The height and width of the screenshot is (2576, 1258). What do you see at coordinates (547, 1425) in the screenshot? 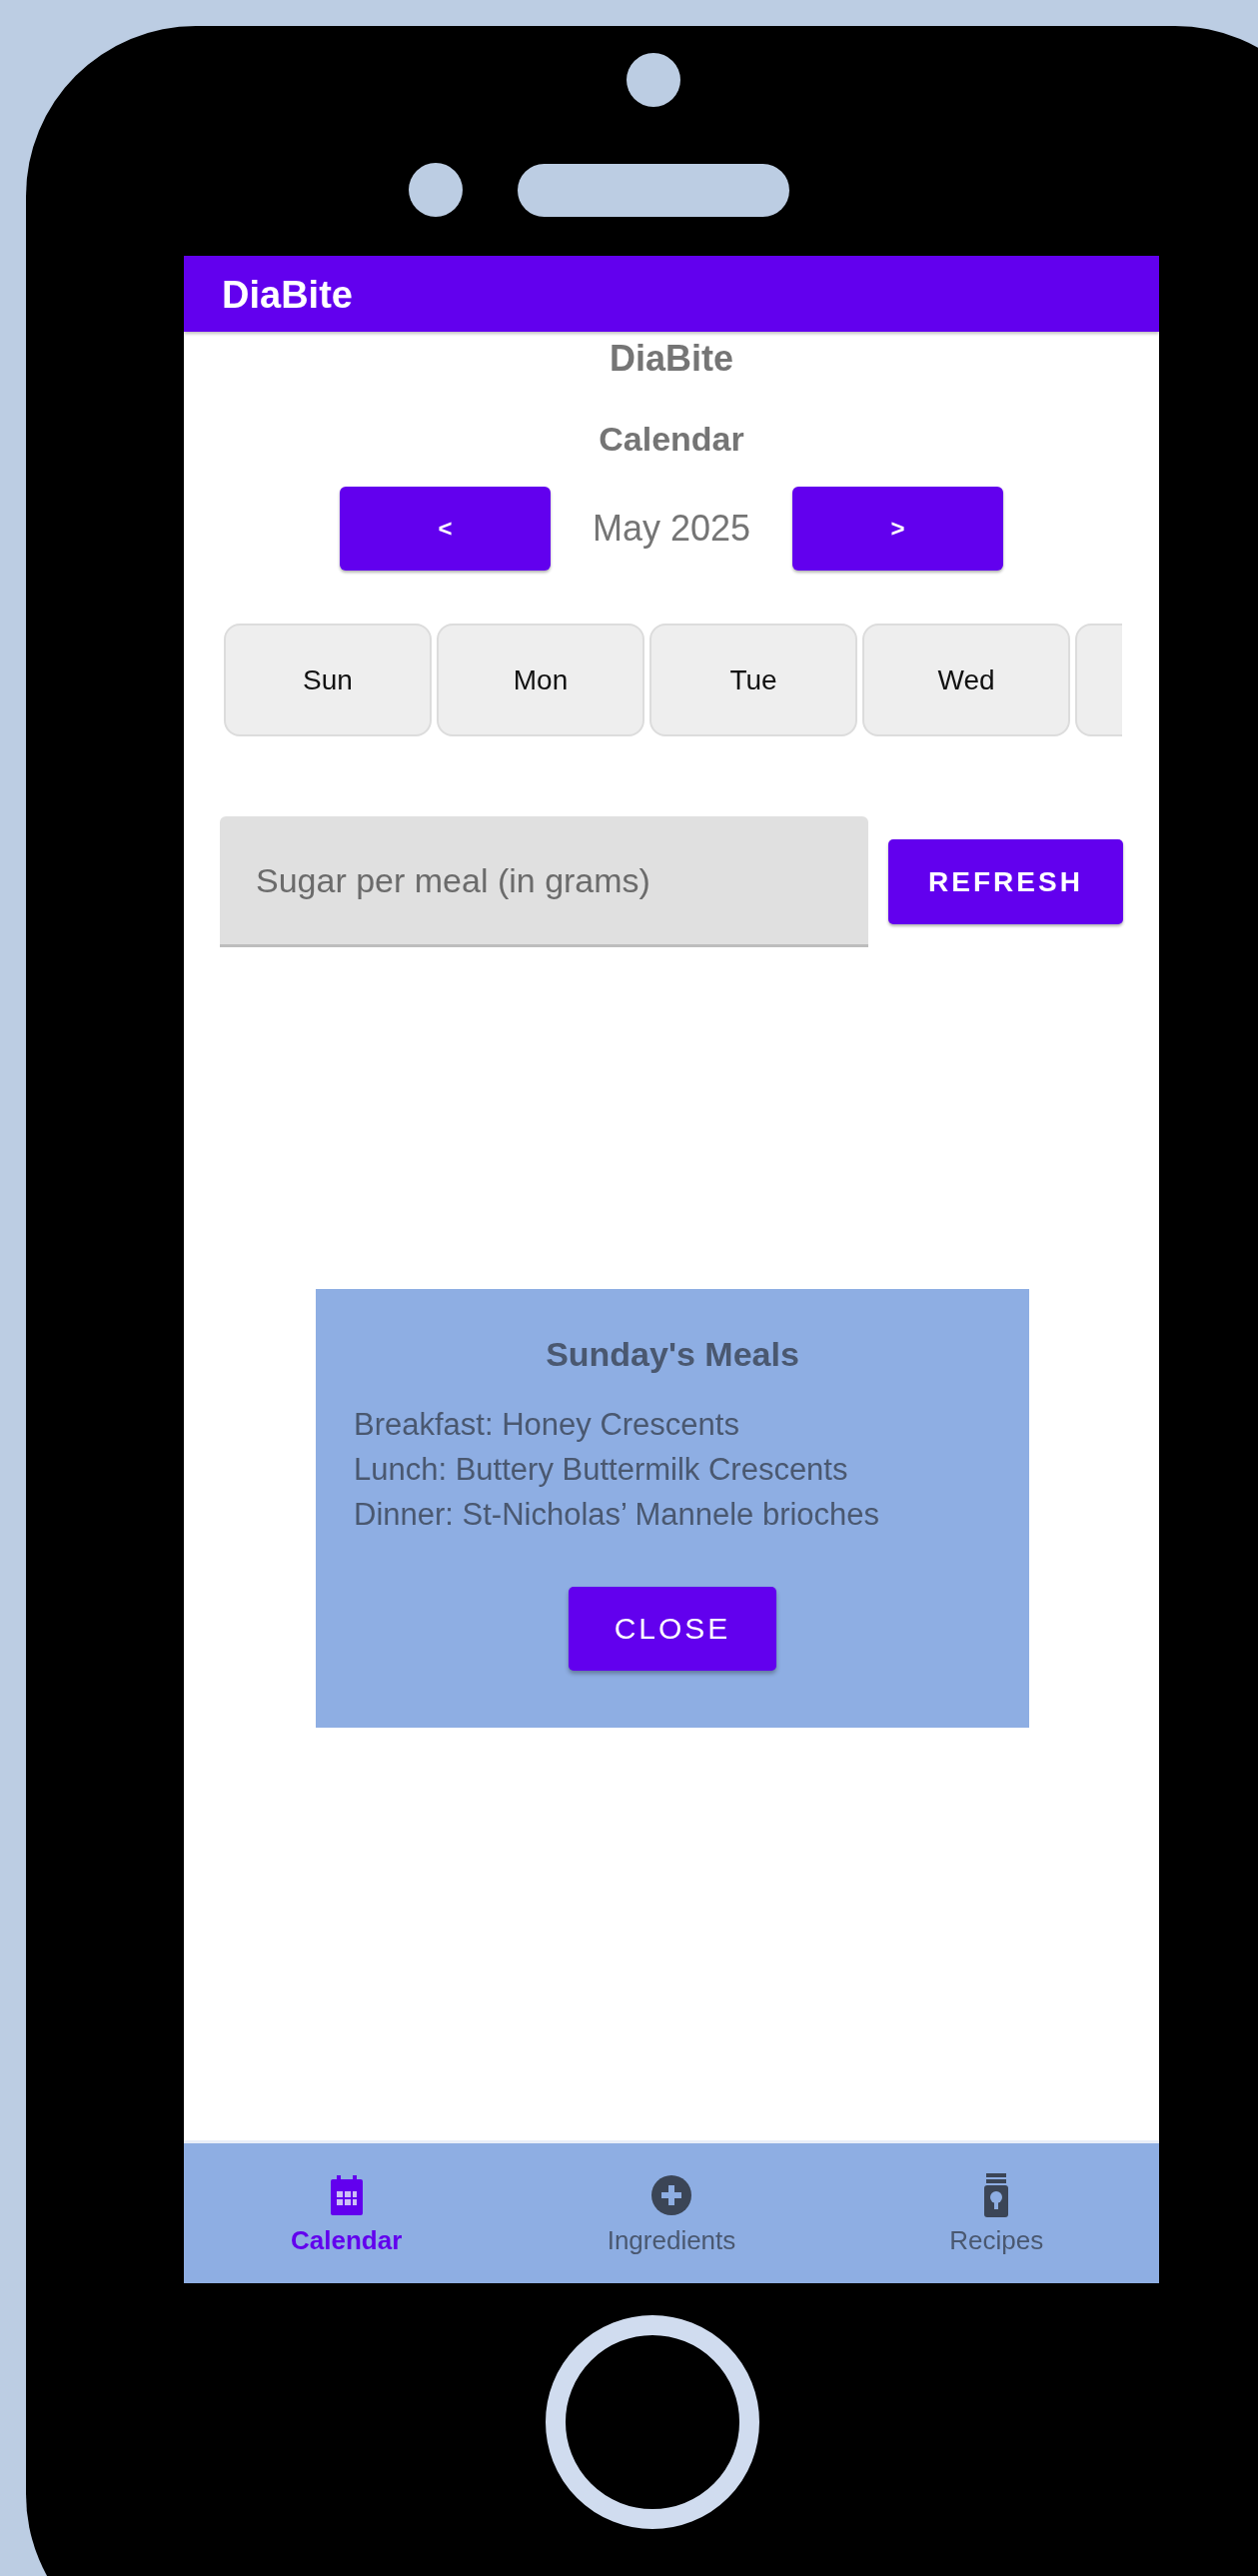
I see `meal-text: Breakfast: Honey Crescents` at bounding box center [547, 1425].